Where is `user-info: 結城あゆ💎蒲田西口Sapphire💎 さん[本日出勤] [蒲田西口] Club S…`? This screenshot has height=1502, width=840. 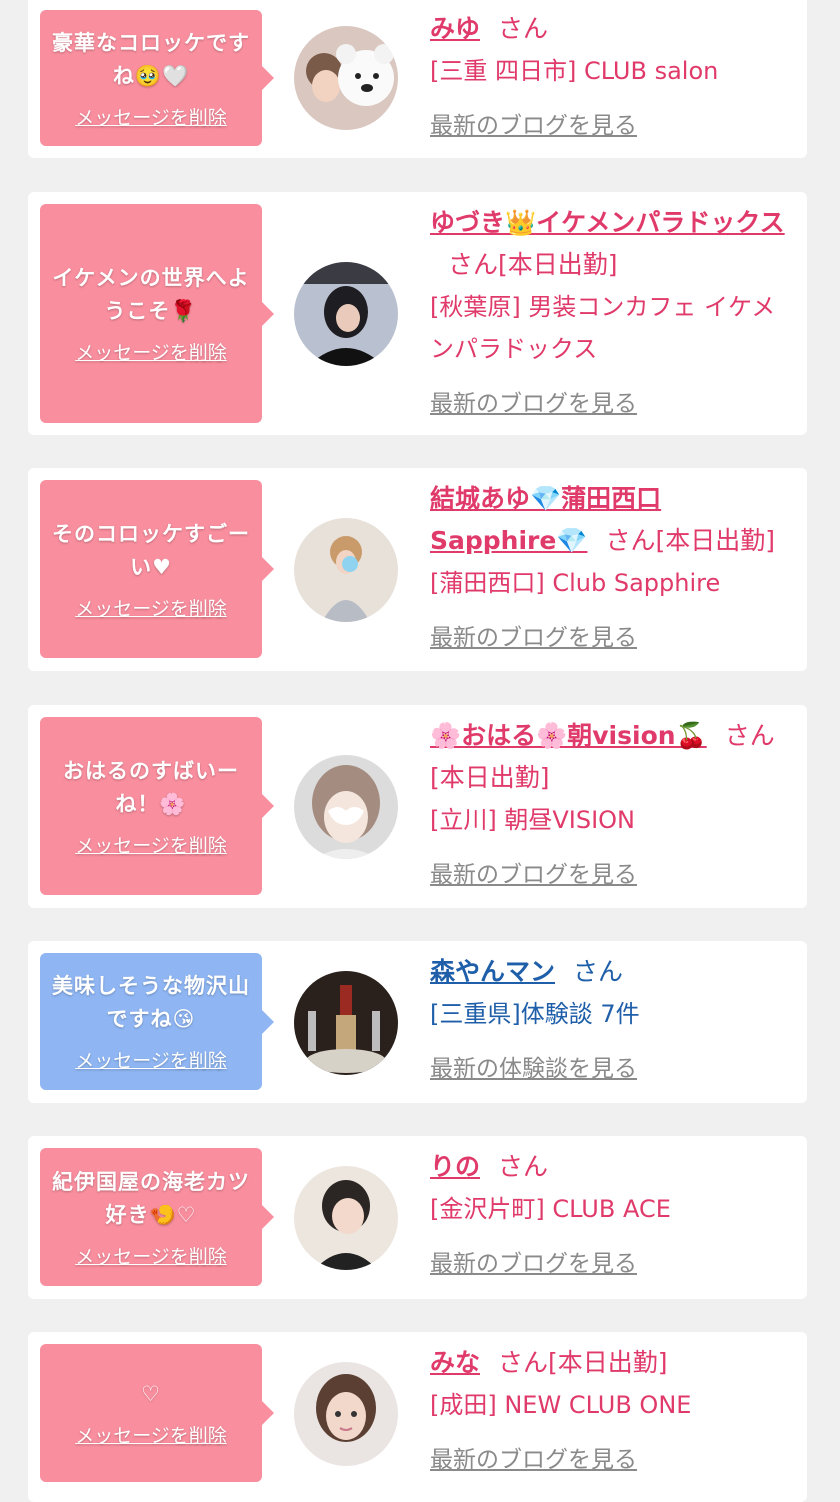 user-info: 結城あゆ💎蒲田西口Sapphire💎 さん[本日出勤] [蒲田西口] Club S… is located at coordinates (607, 565).